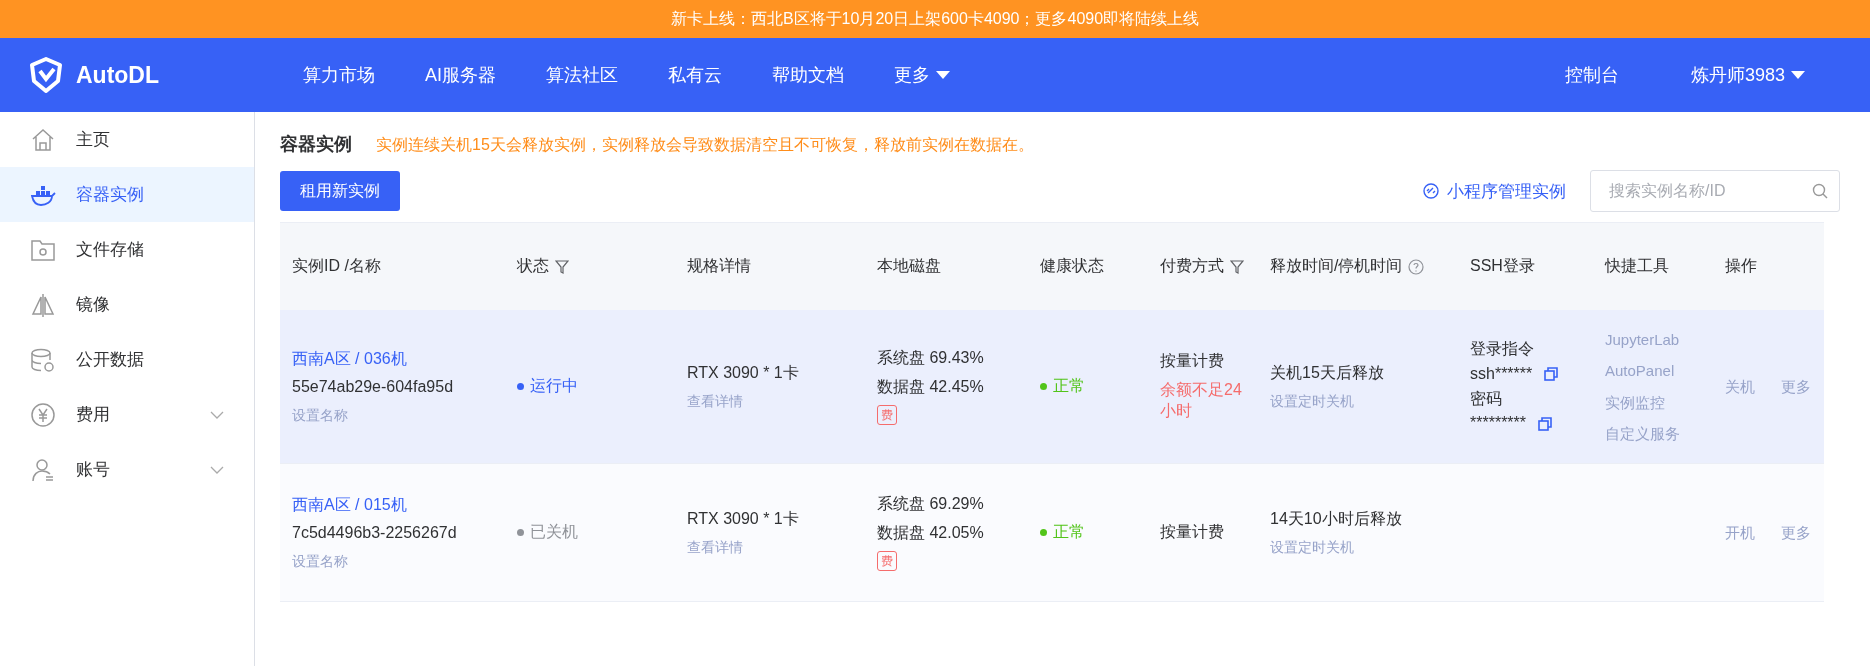 The width and height of the screenshot is (1870, 666). What do you see at coordinates (1201, 400) in the screenshot?
I see `balance-warning: 余额不足24小时` at bounding box center [1201, 400].